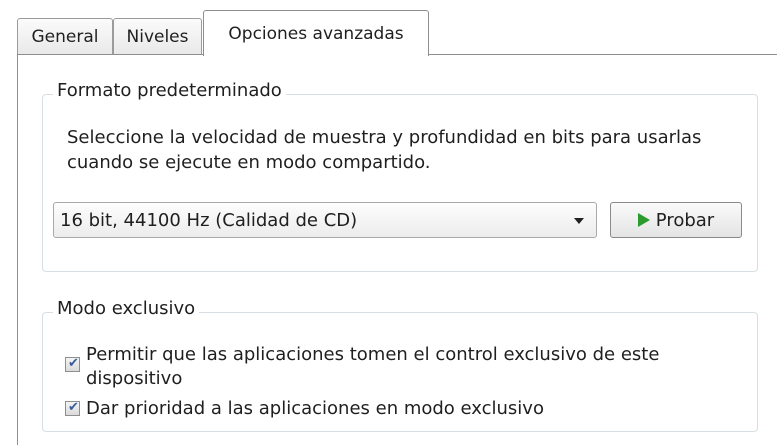  I want to click on exclusive-priority-checkbox: ✔, so click(72, 408).